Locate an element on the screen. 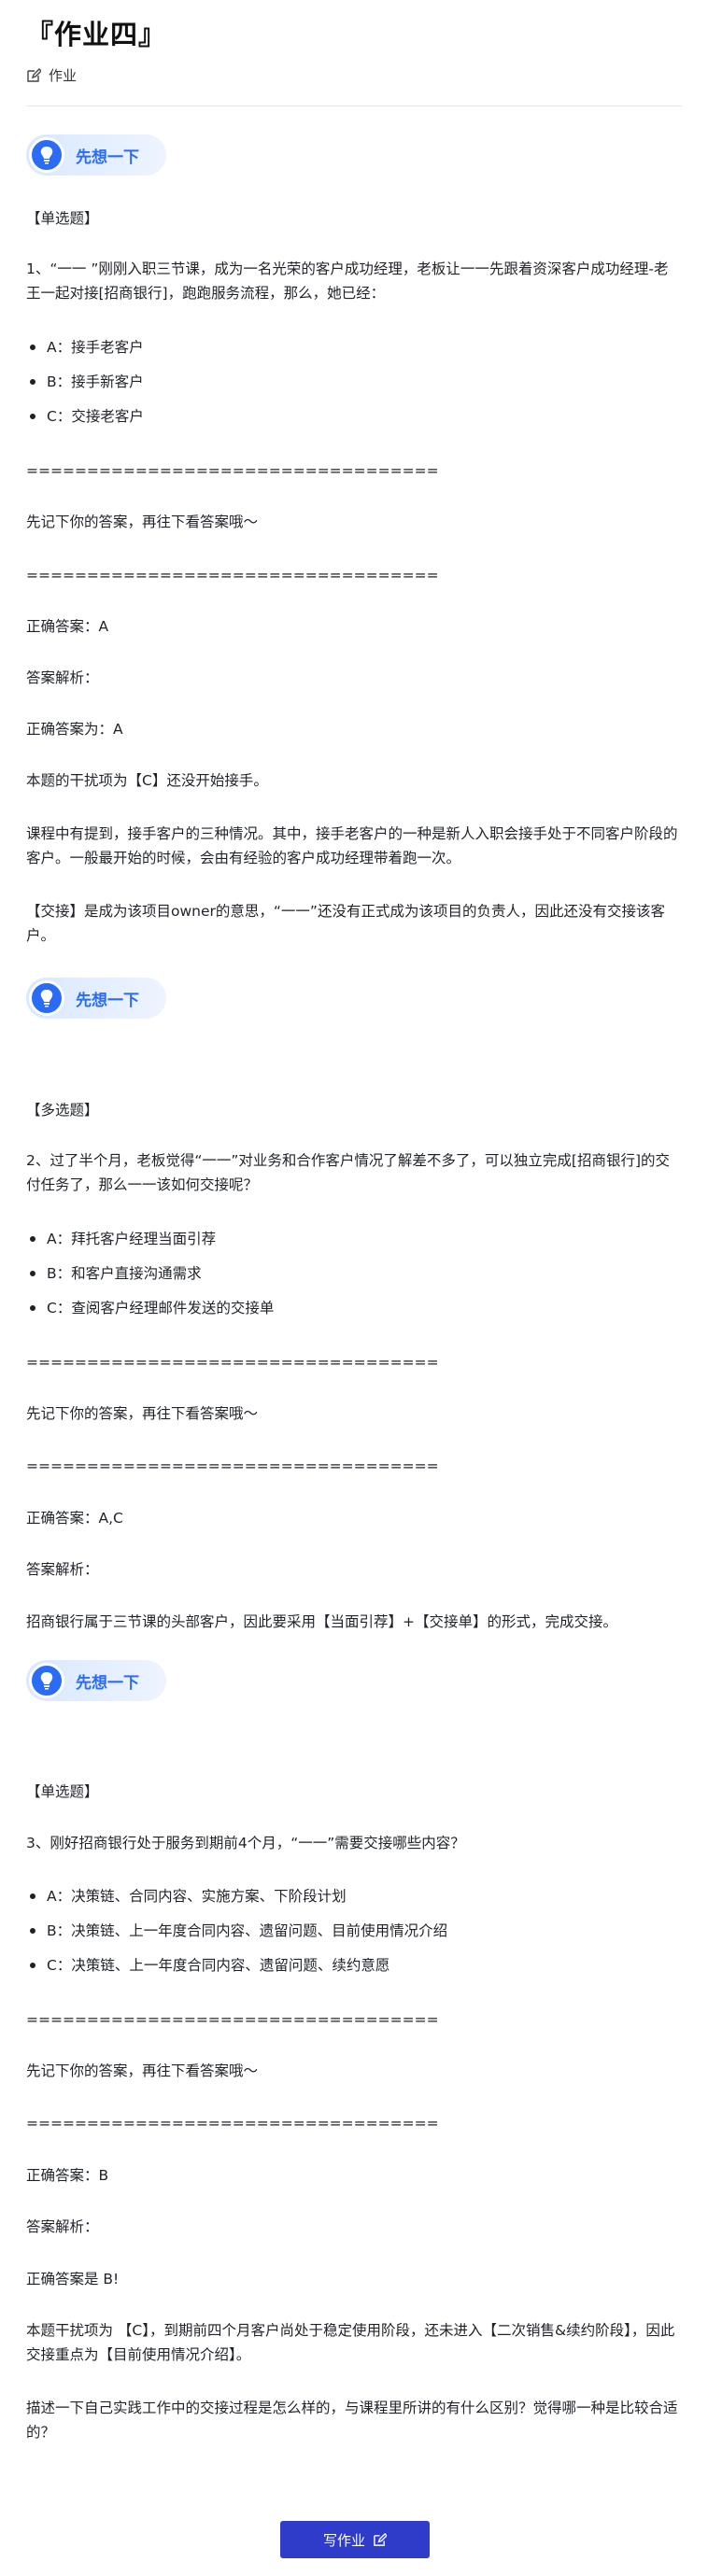 The width and height of the screenshot is (708, 2576). q1-type: 【单选题】 is located at coordinates (62, 218).